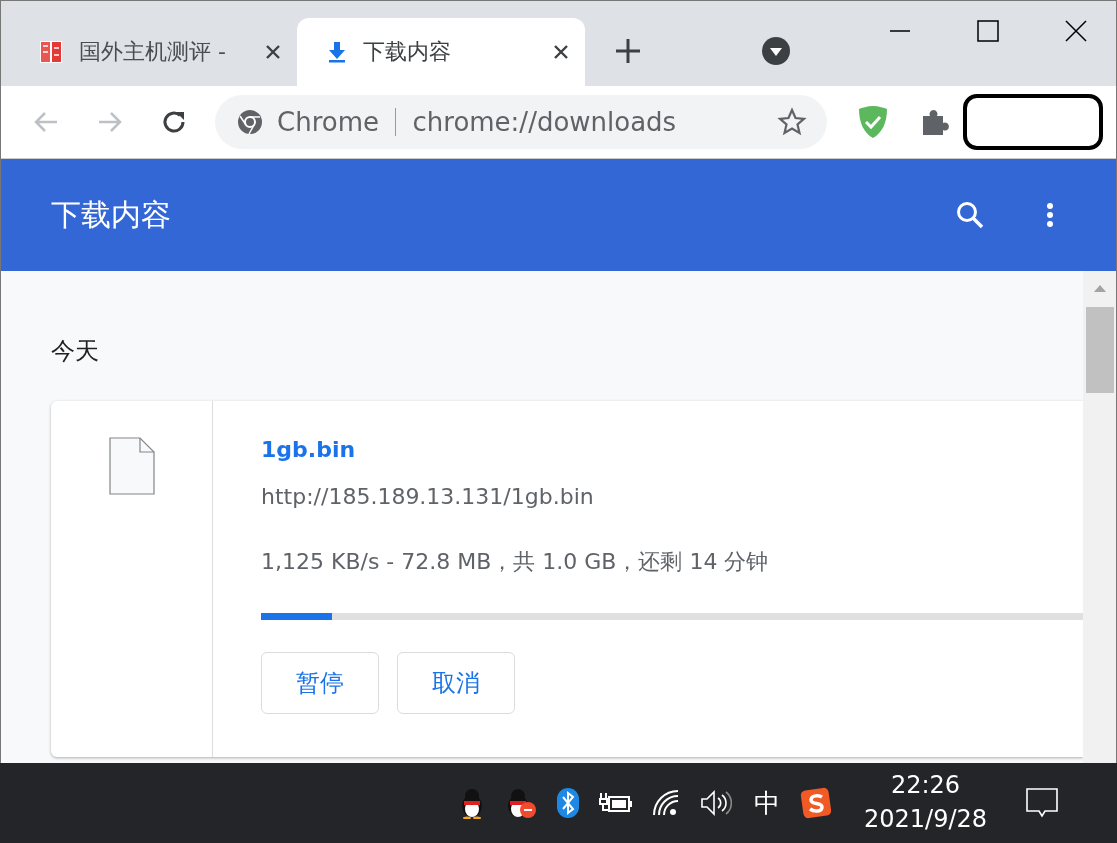  What do you see at coordinates (792, 122) in the screenshot?
I see `bookmark-star-icon` at bounding box center [792, 122].